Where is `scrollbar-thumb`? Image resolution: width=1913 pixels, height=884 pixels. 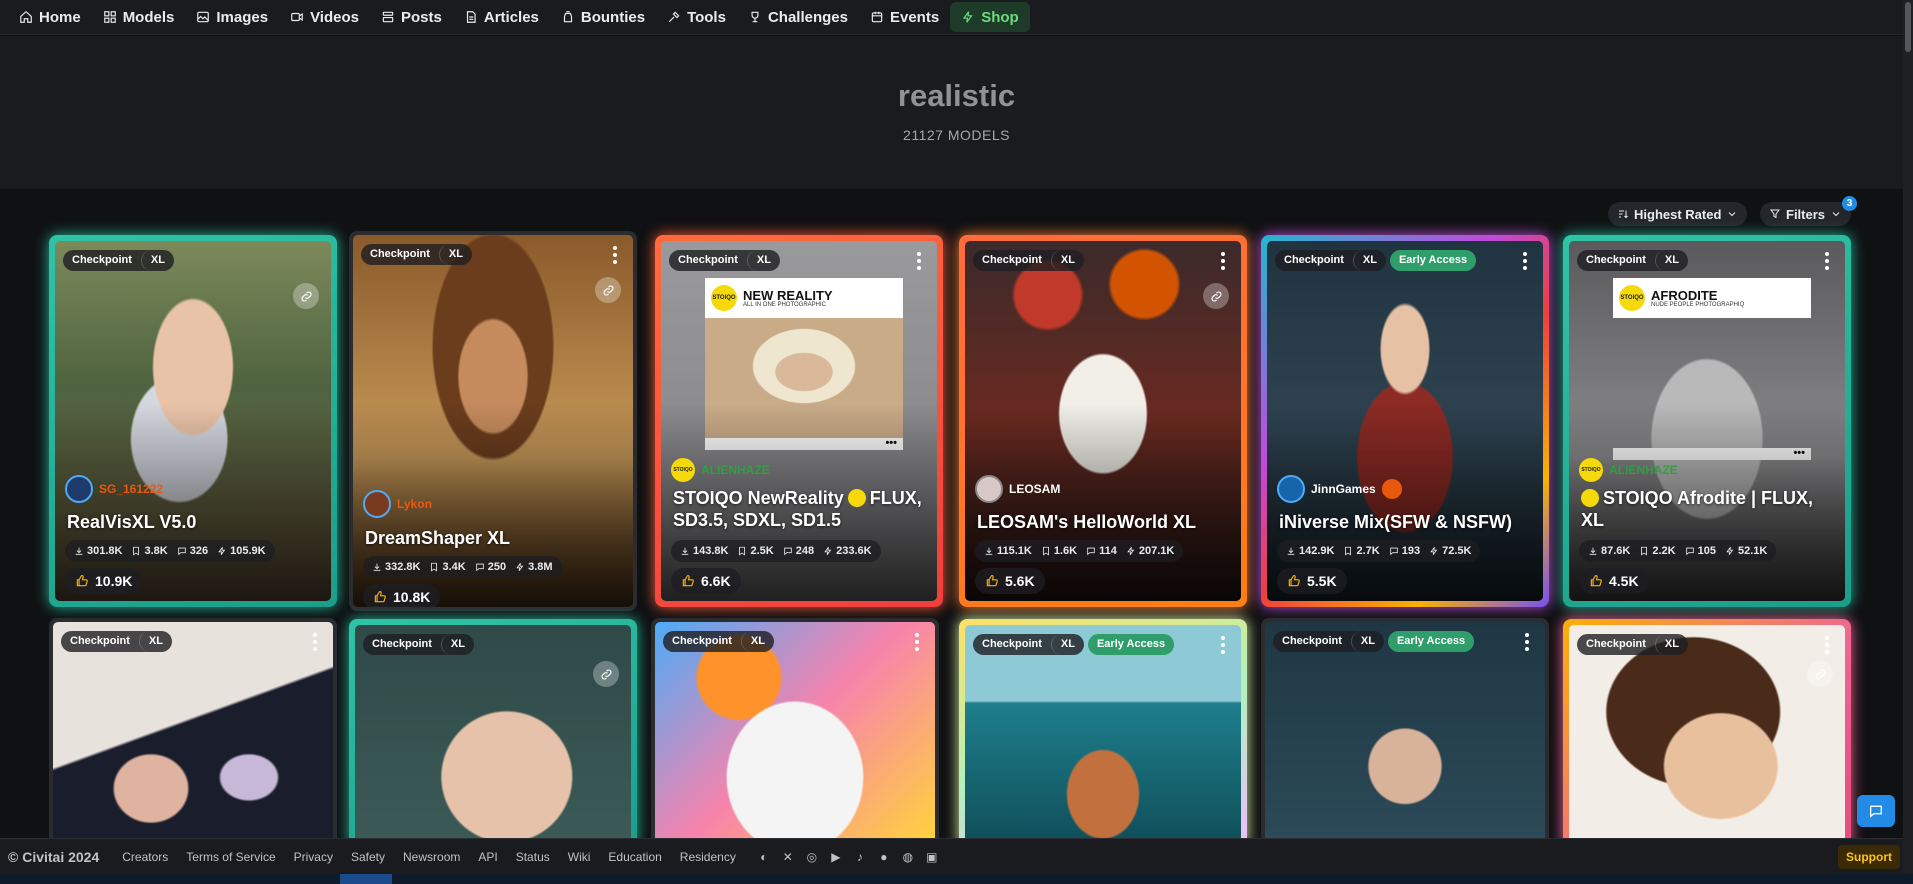
scrollbar-thumb is located at coordinates (1908, 27).